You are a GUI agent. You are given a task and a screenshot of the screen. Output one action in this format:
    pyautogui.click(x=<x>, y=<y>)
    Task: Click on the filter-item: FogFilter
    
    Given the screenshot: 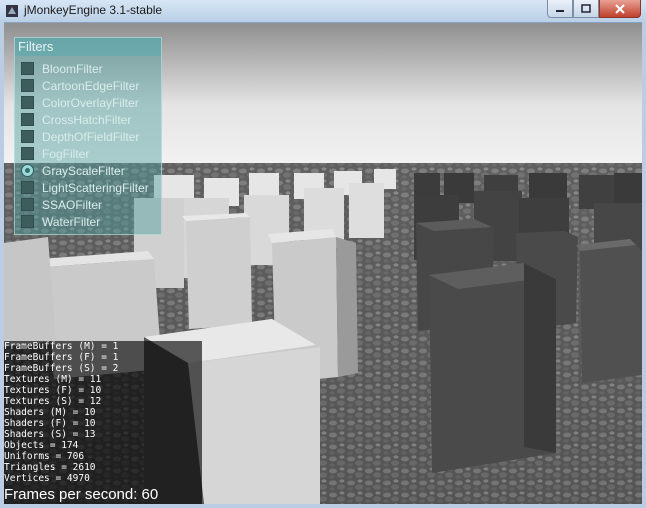 What is the action you would take?
    pyautogui.click(x=90, y=153)
    